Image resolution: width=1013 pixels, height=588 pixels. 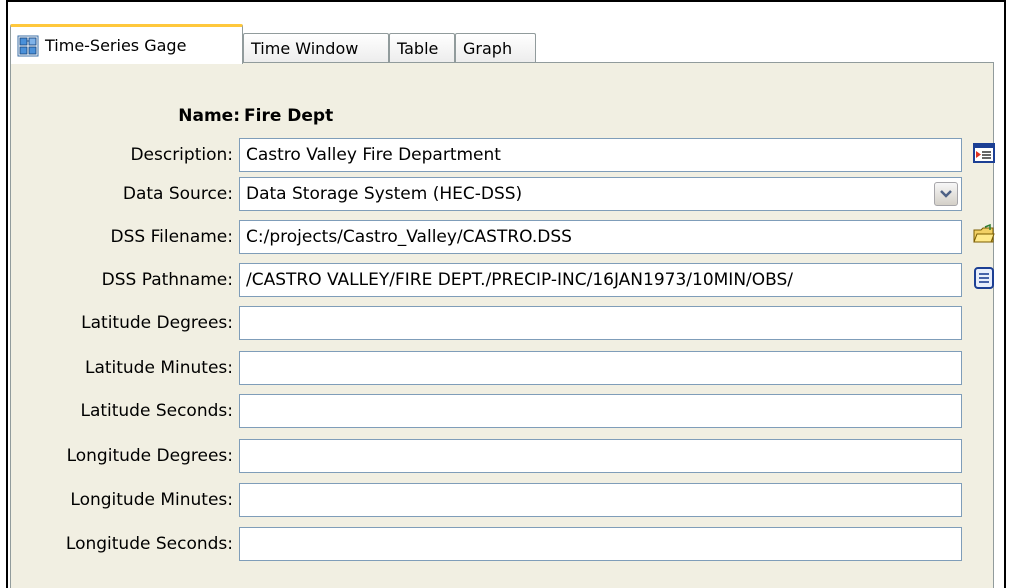 I want to click on tab-label: Time Window, so click(x=305, y=48).